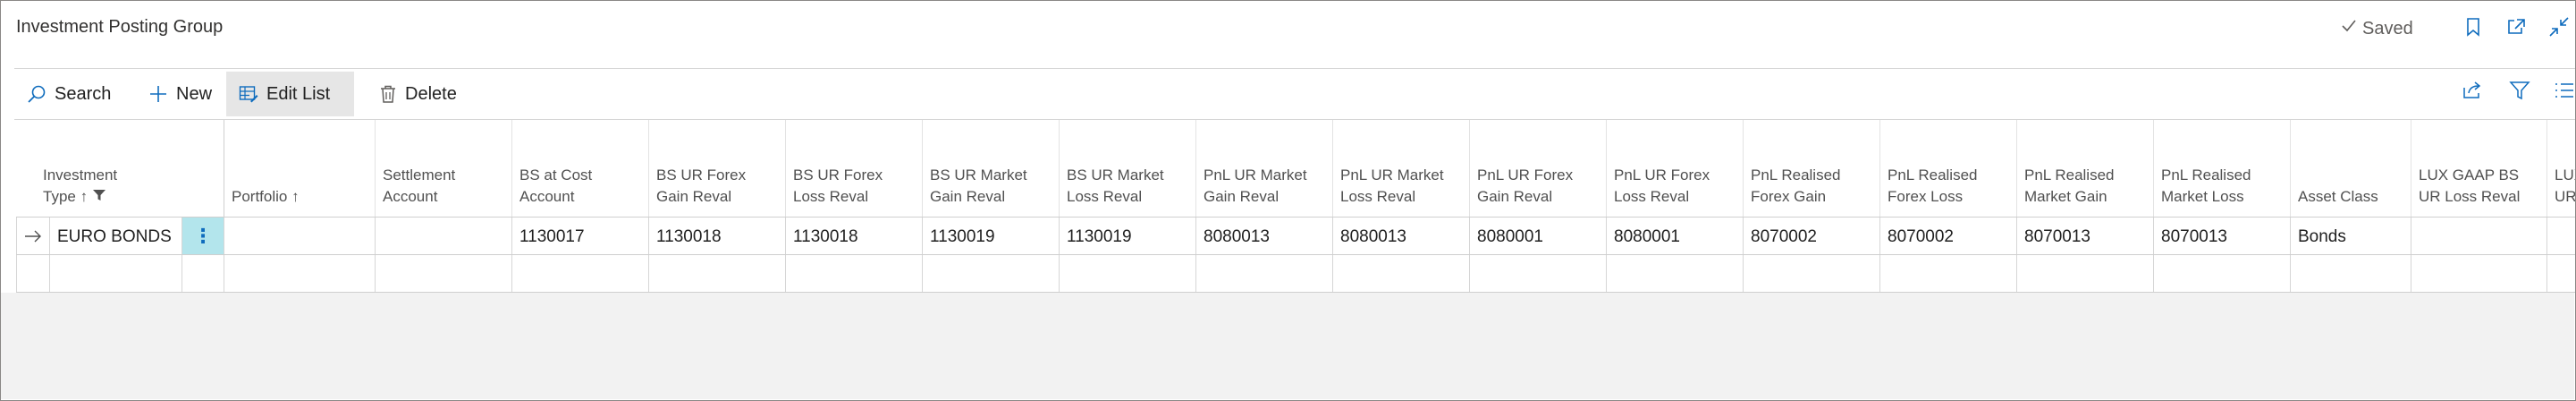  I want to click on cell-pnl-realised-market-loss: 8070013, so click(2222, 236).